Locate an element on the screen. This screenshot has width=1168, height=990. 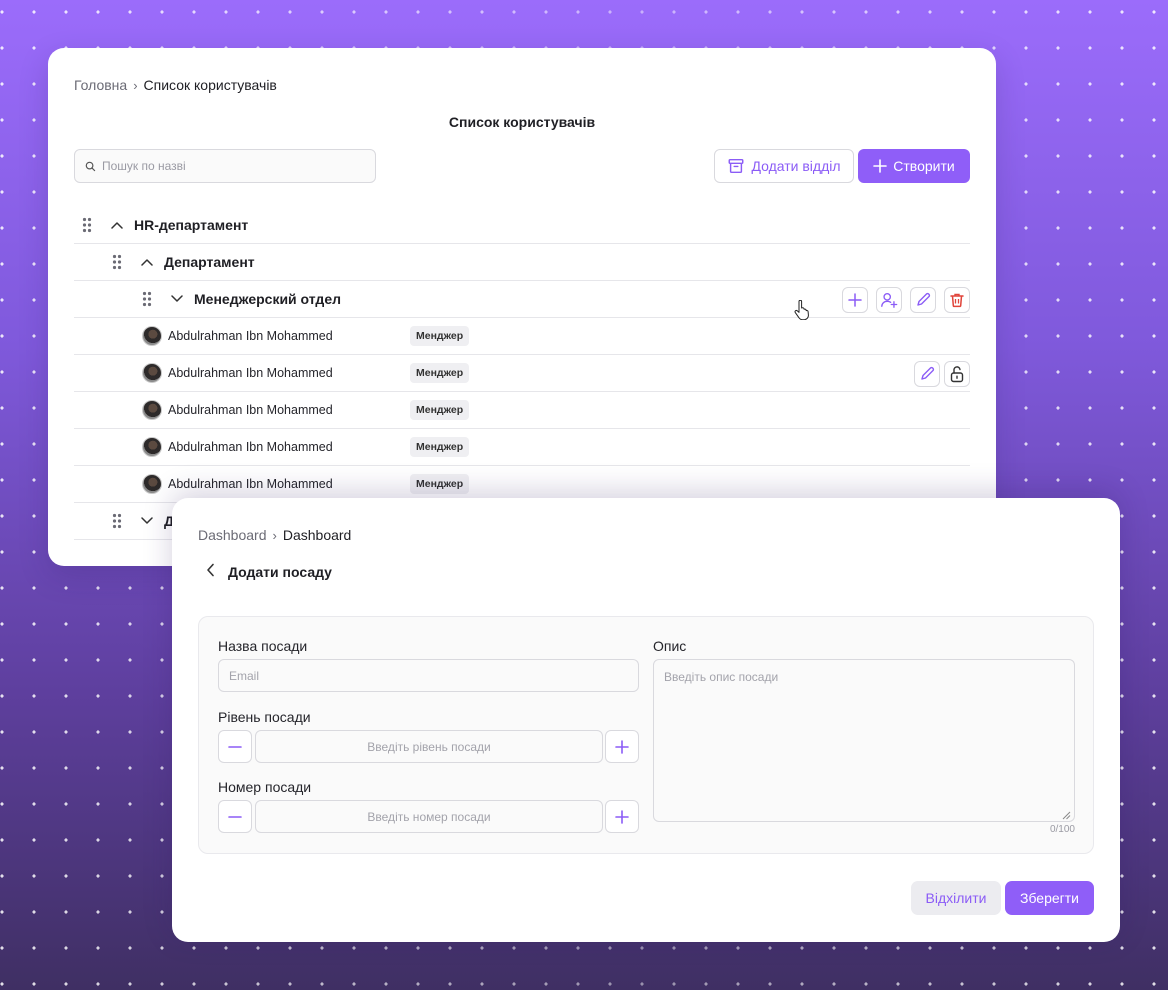
resize-handle-icon is located at coordinates (1066, 816).